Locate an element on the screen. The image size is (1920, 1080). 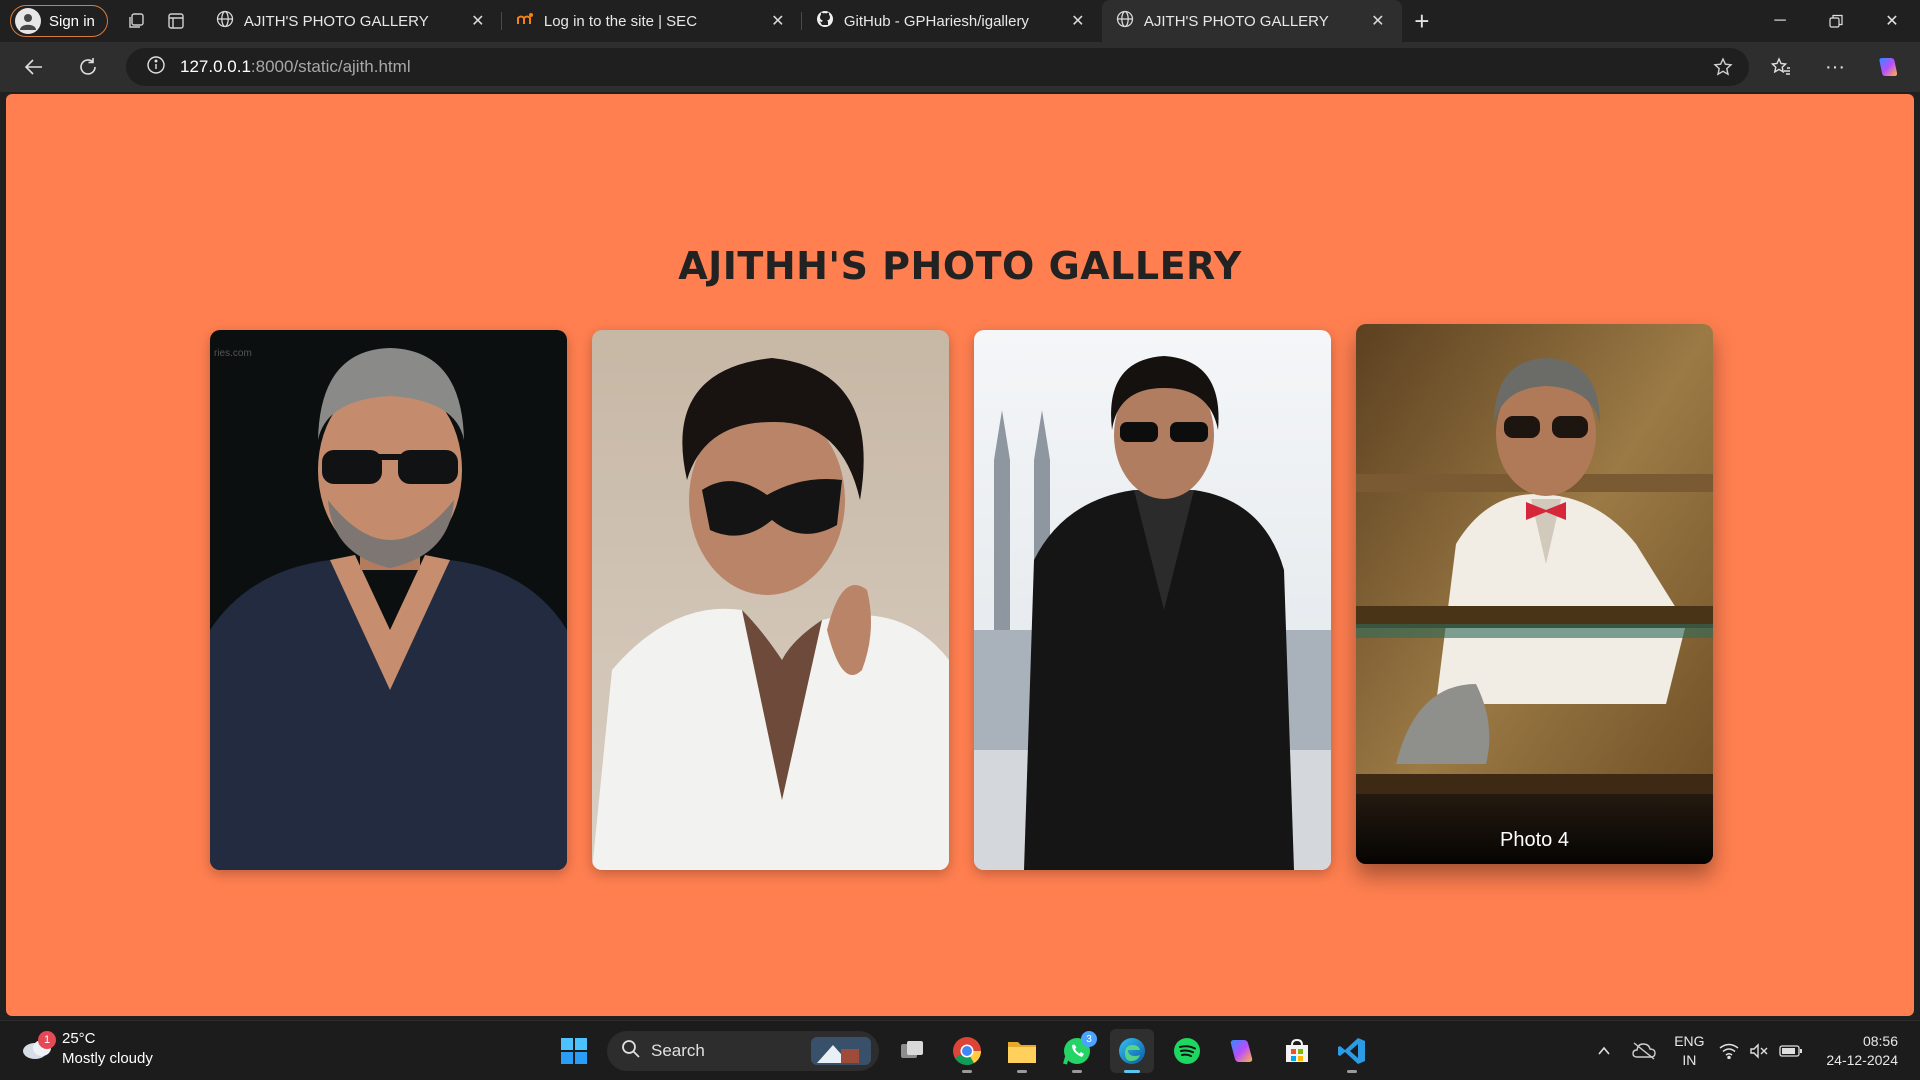
tab-title: GitHub - GPHariesh/igallery is located at coordinates (936, 21).